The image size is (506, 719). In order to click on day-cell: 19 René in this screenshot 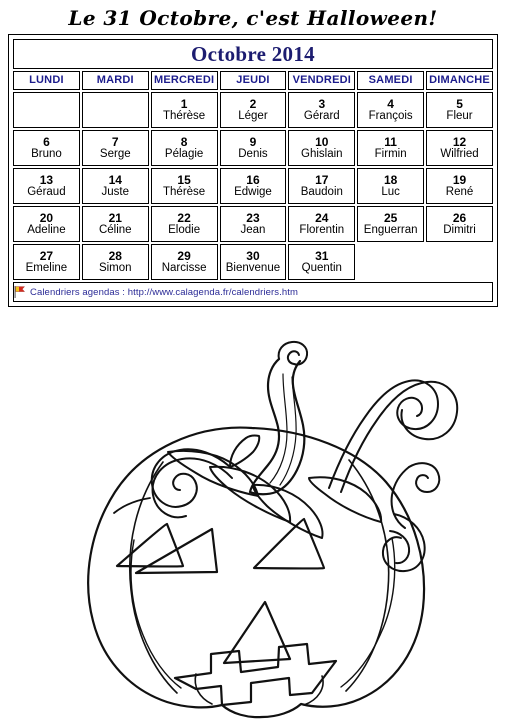, I will do `click(459, 186)`.